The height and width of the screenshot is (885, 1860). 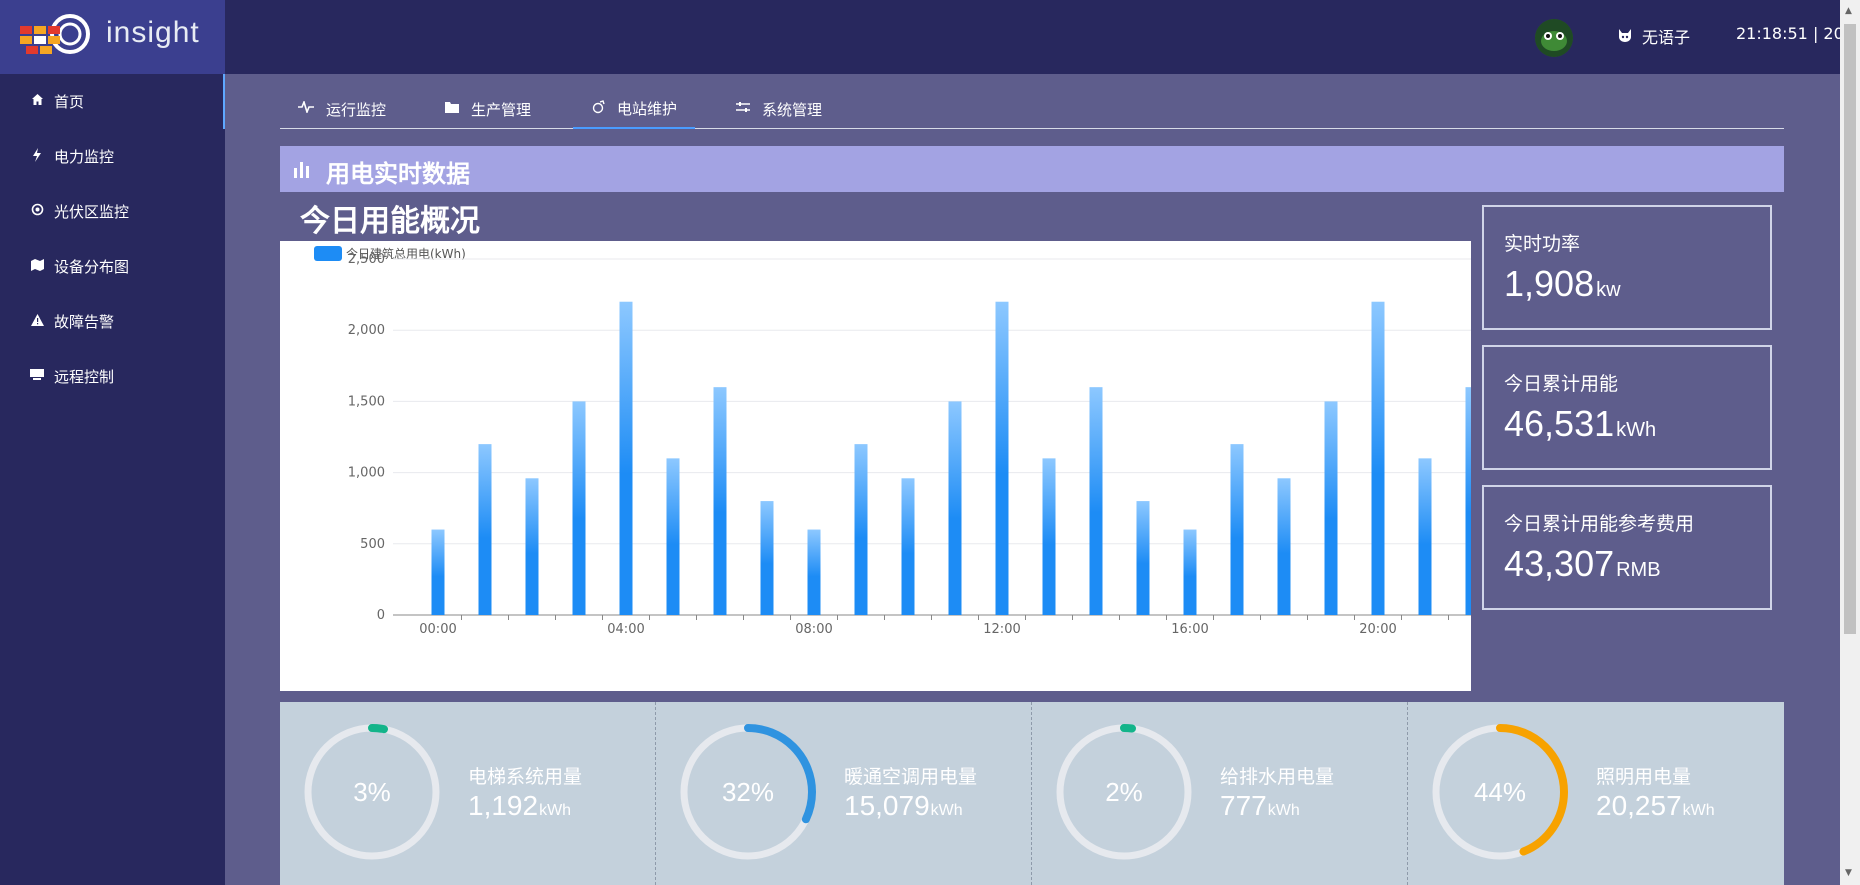 I want to click on section-title: 用电实时数据, so click(x=398, y=174).